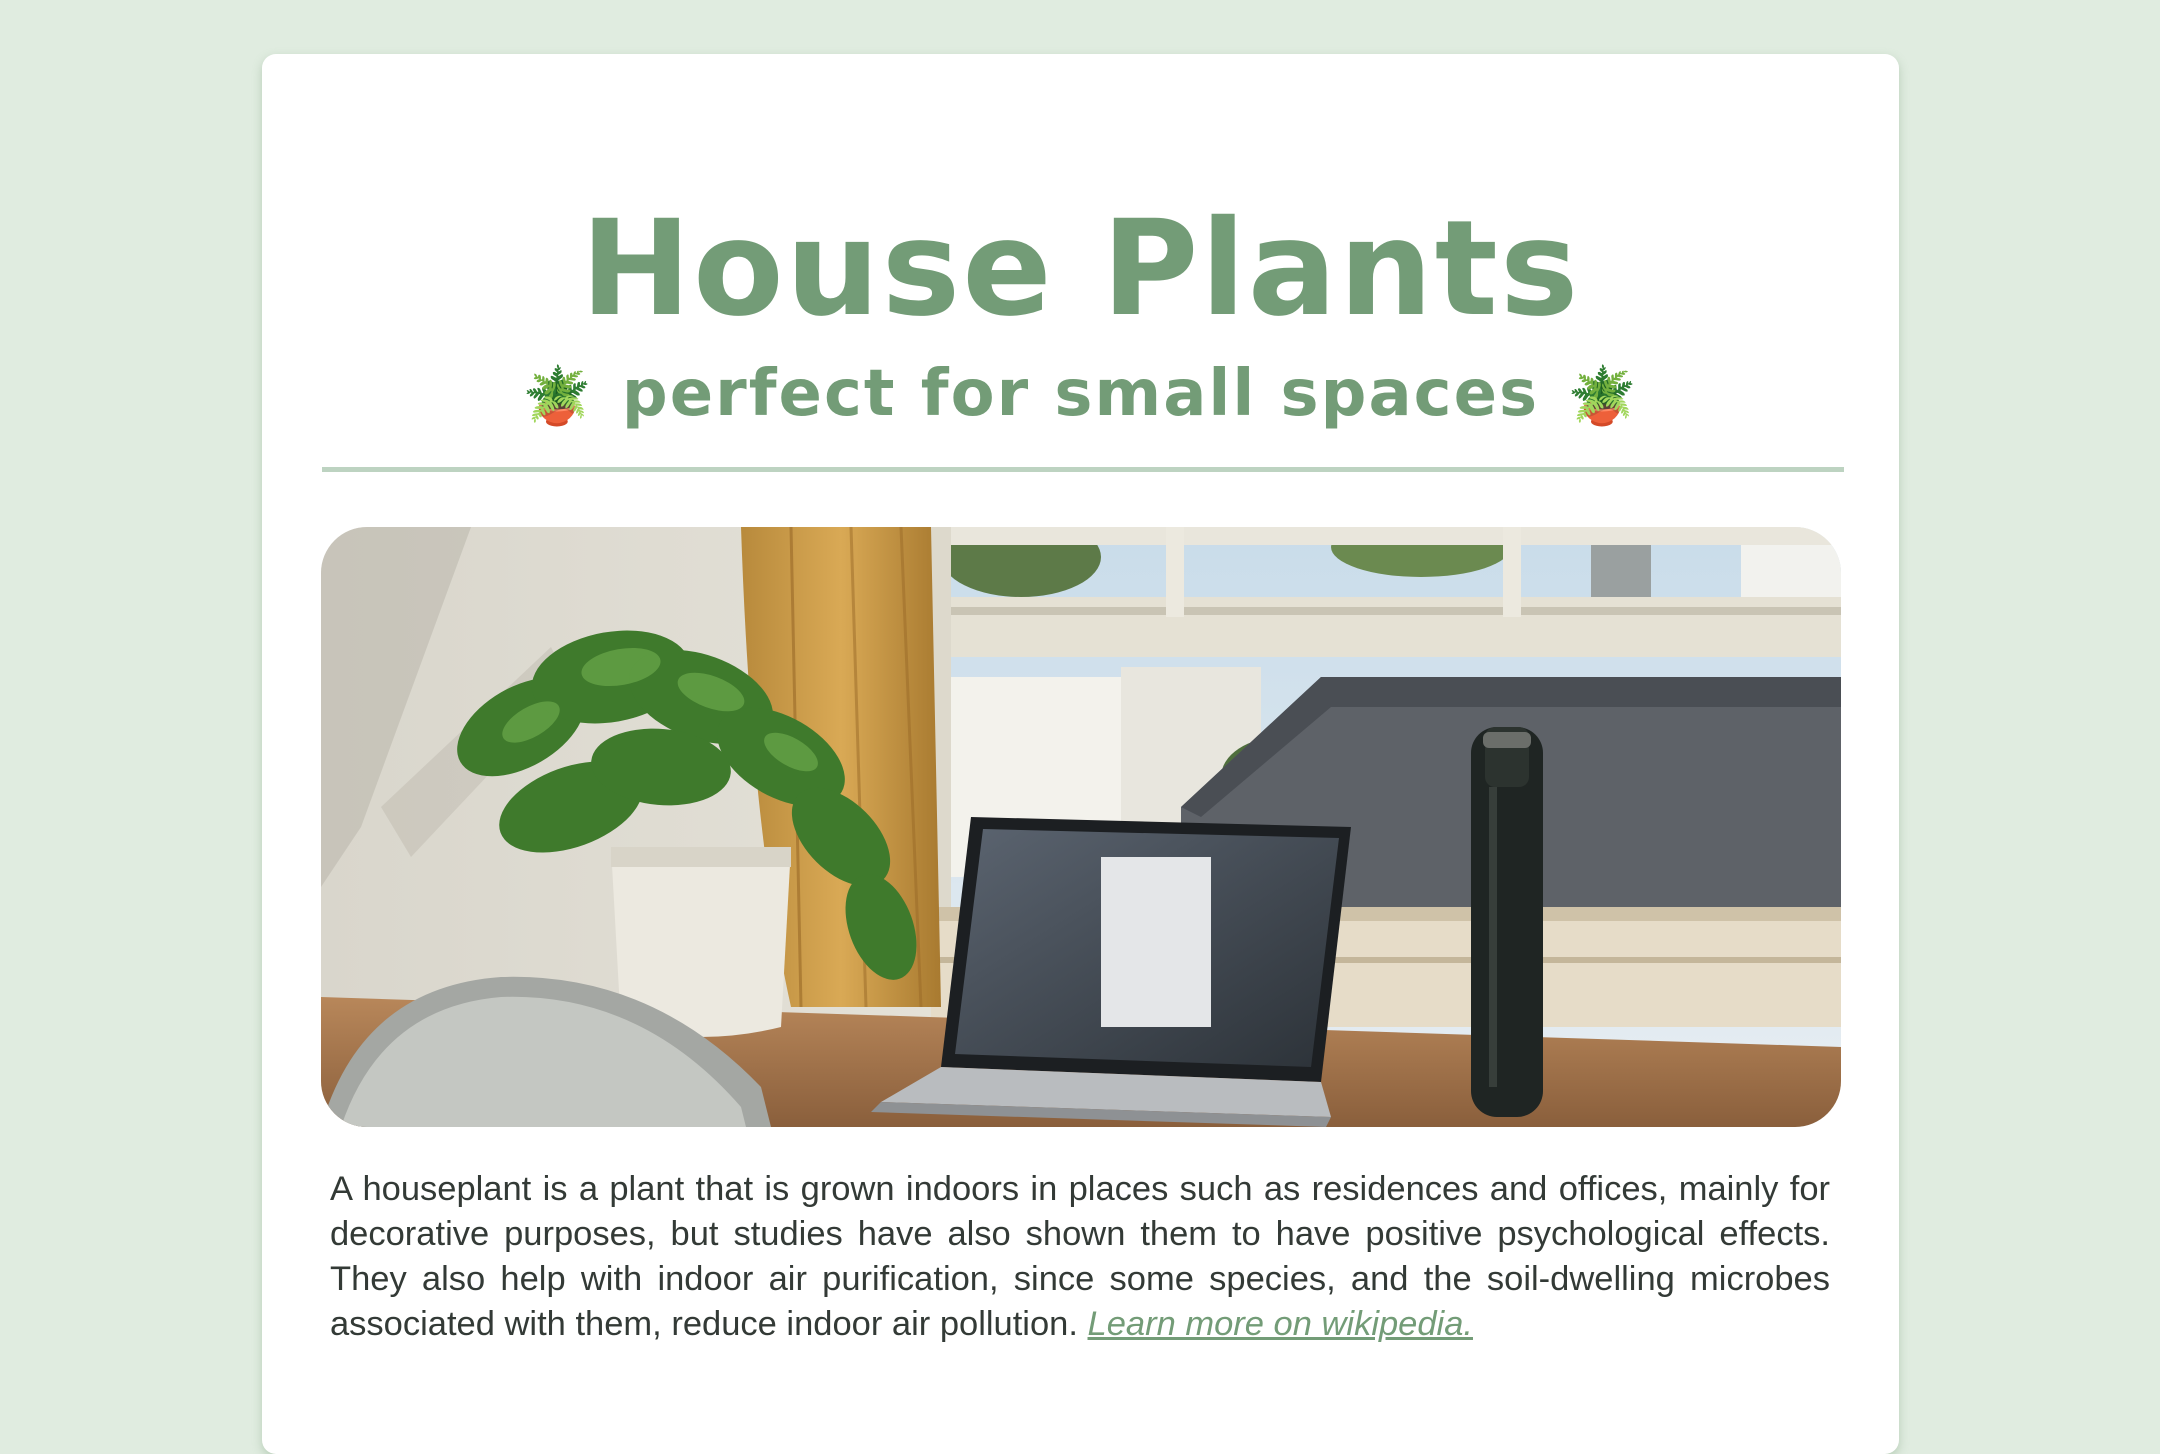 The width and height of the screenshot is (2160, 1454). I want to click on title-divider, so click(1083, 469).